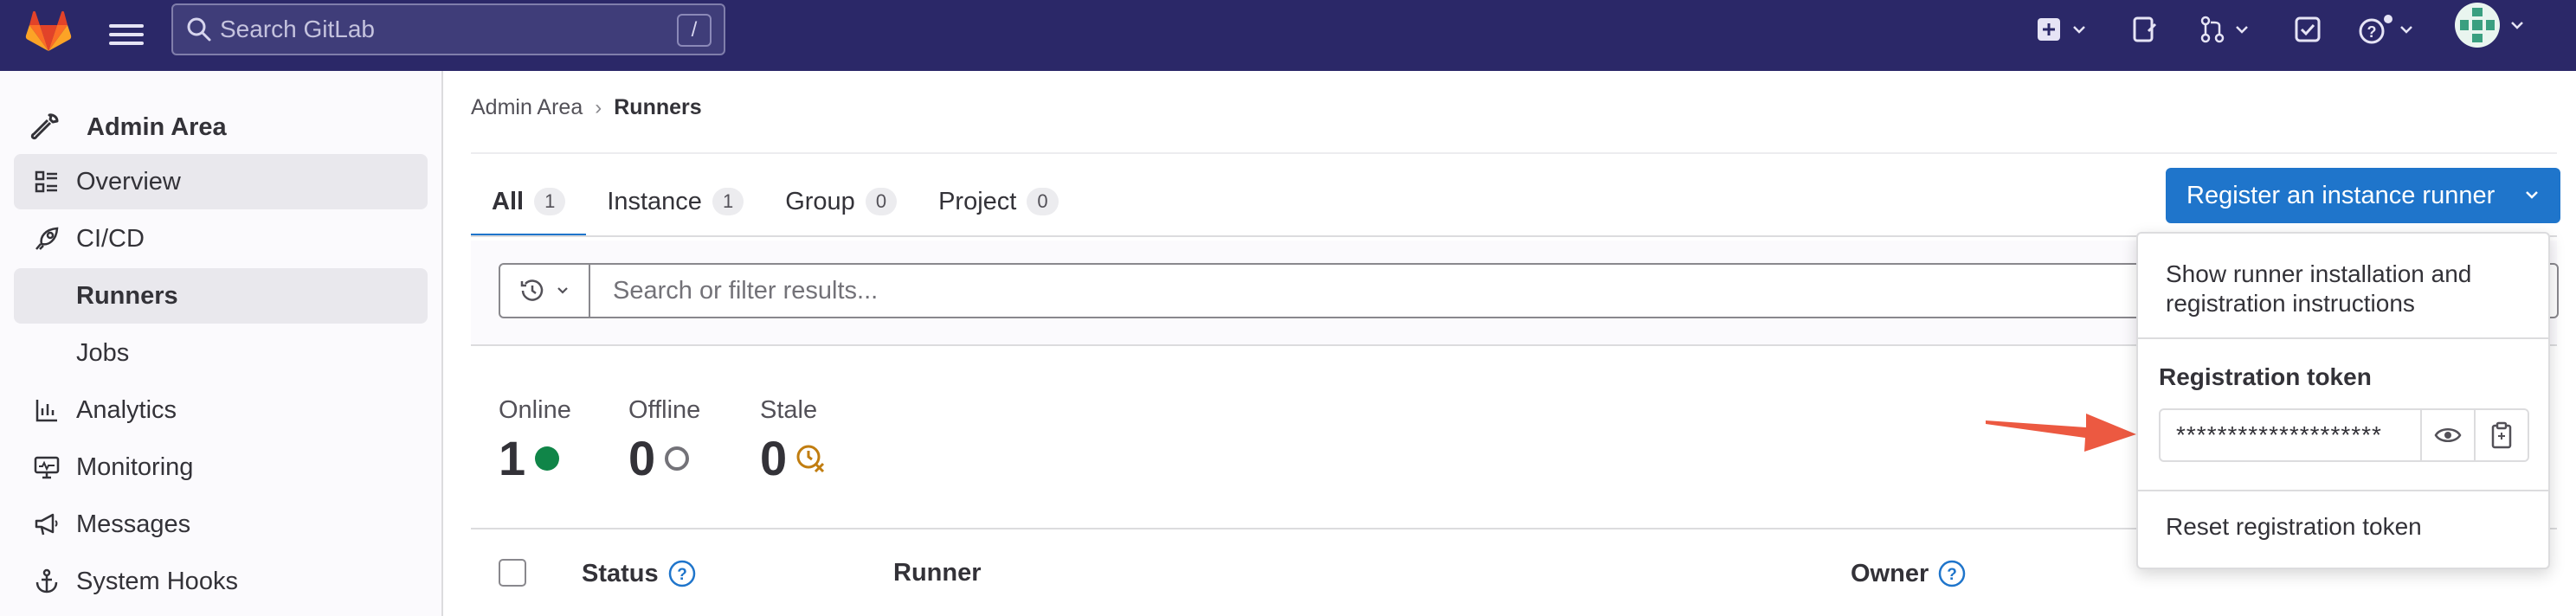 Image resolution: width=2576 pixels, height=616 pixels. What do you see at coordinates (508, 201) in the screenshot?
I see `tab-label: All` at bounding box center [508, 201].